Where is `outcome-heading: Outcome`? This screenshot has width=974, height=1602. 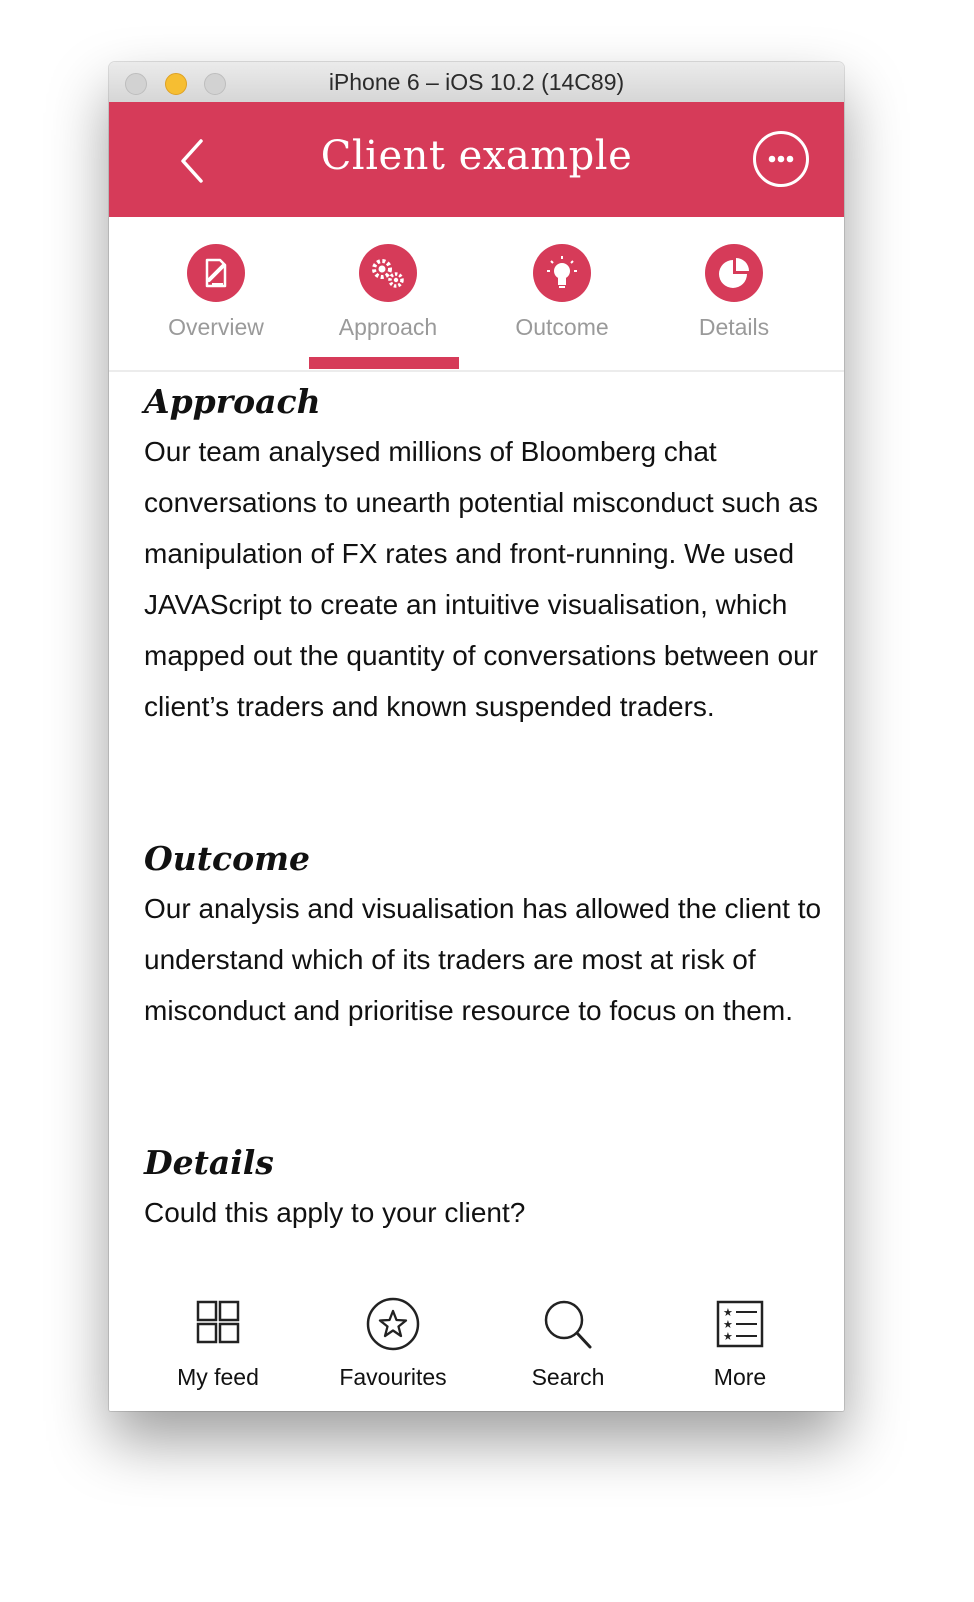
outcome-heading: Outcome is located at coordinates (227, 858).